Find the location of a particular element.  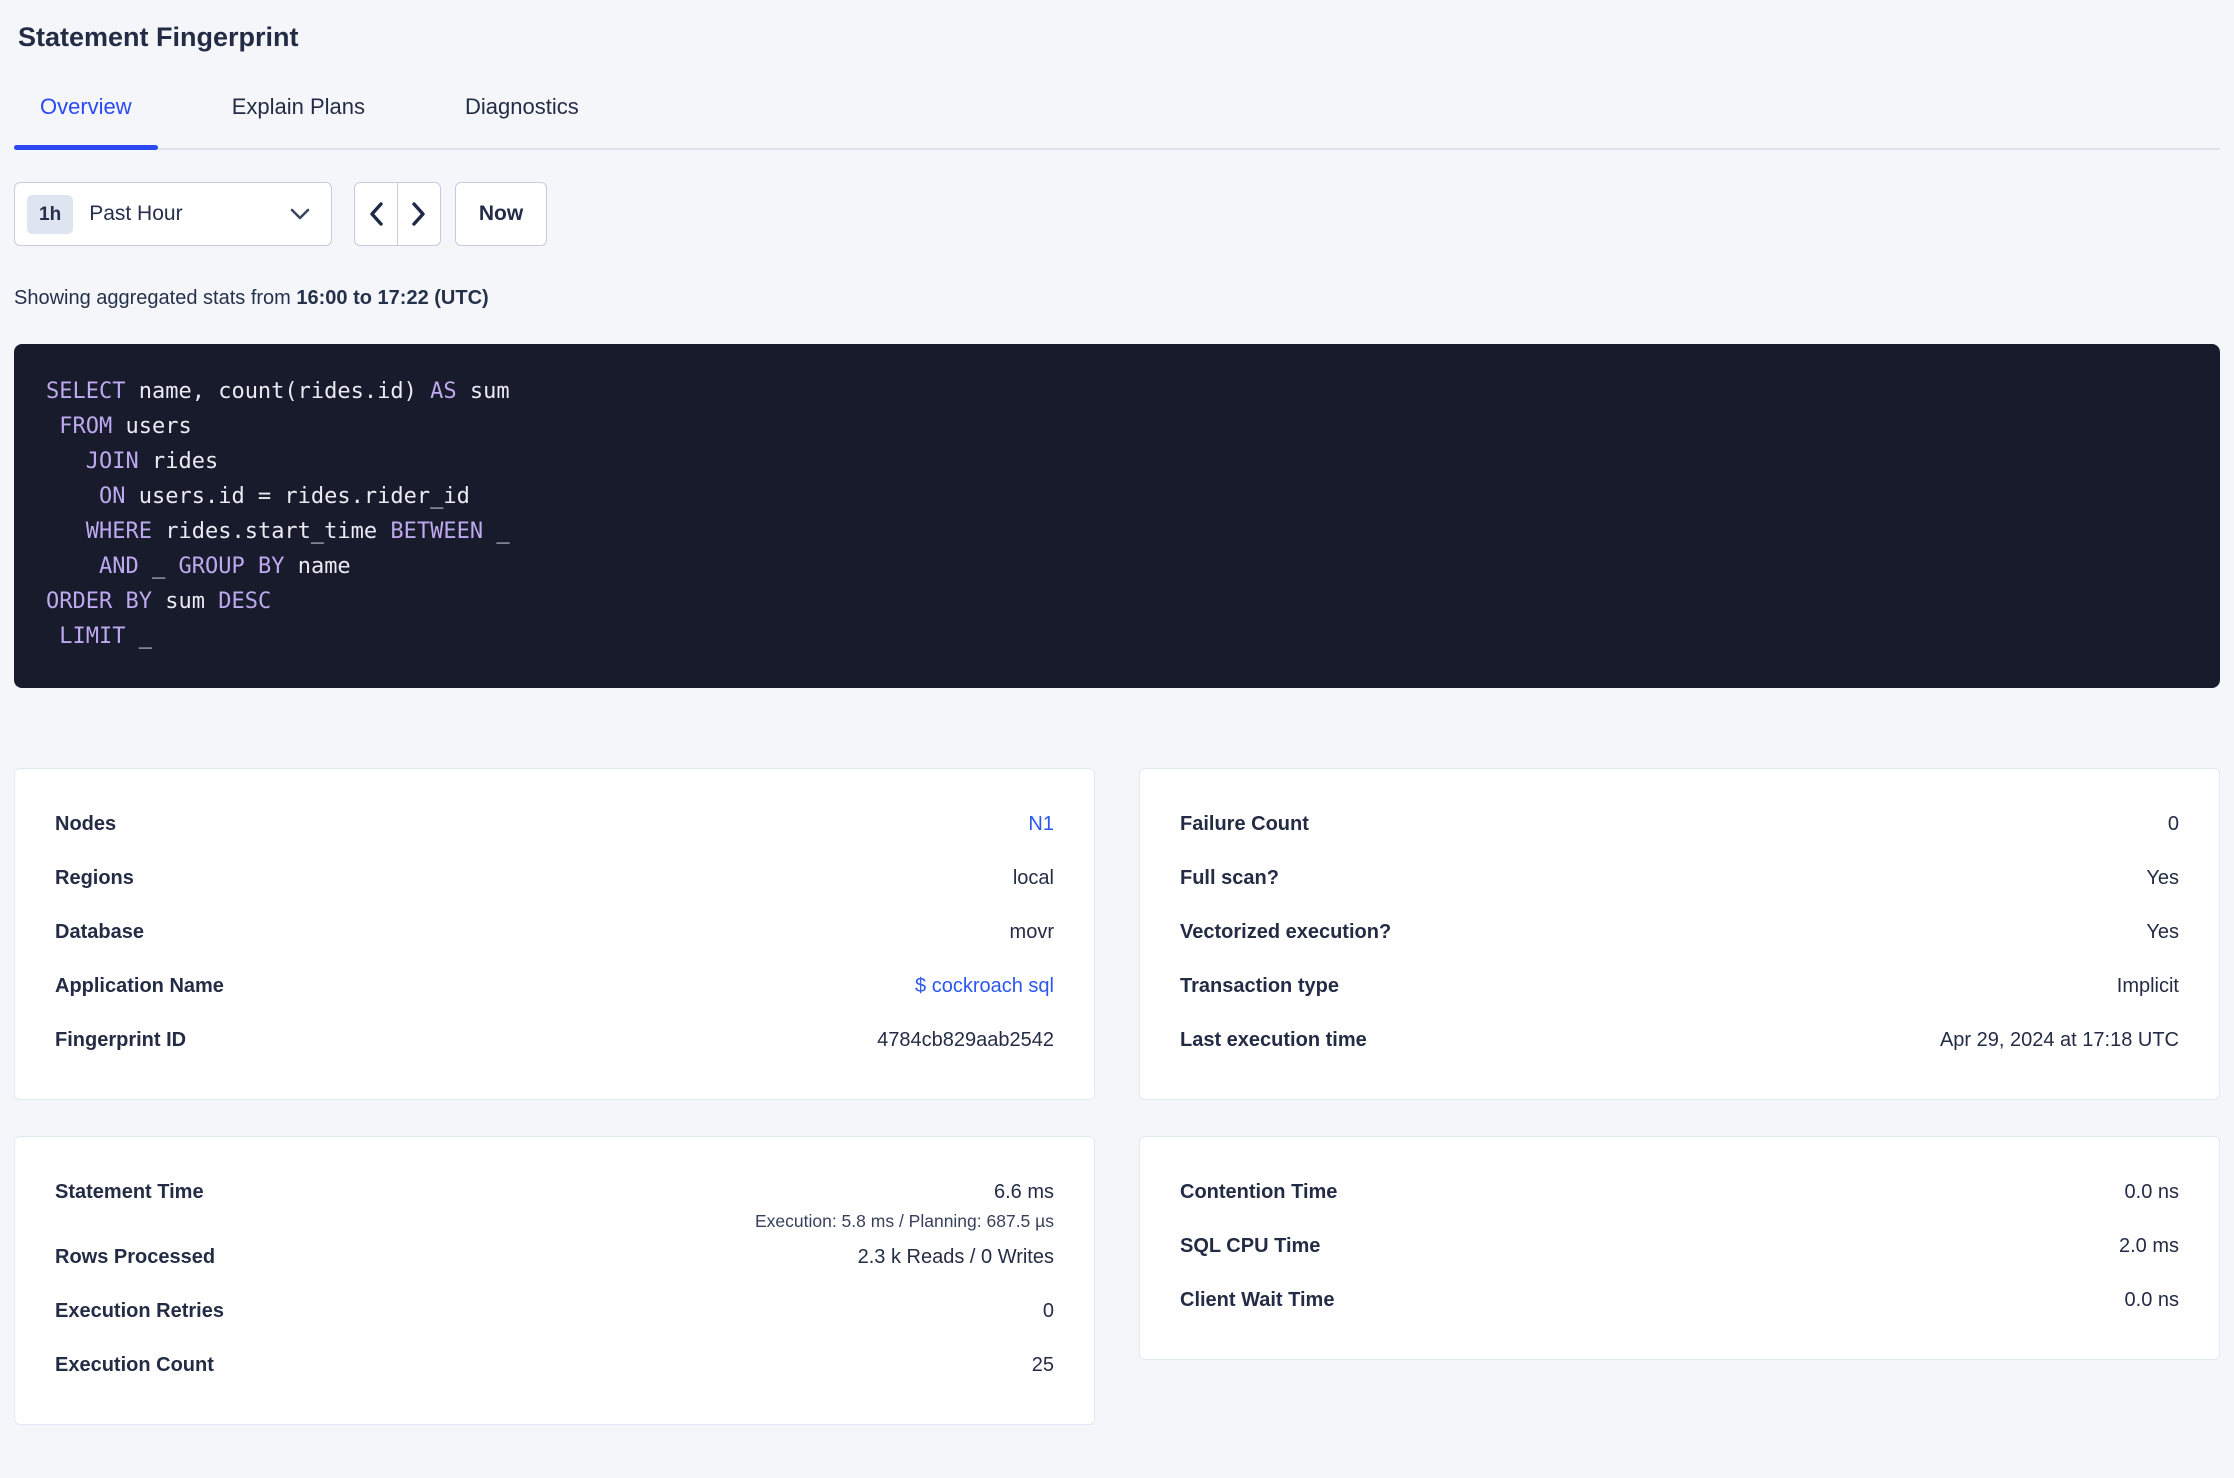

previous-time-range-button is located at coordinates (376, 214).